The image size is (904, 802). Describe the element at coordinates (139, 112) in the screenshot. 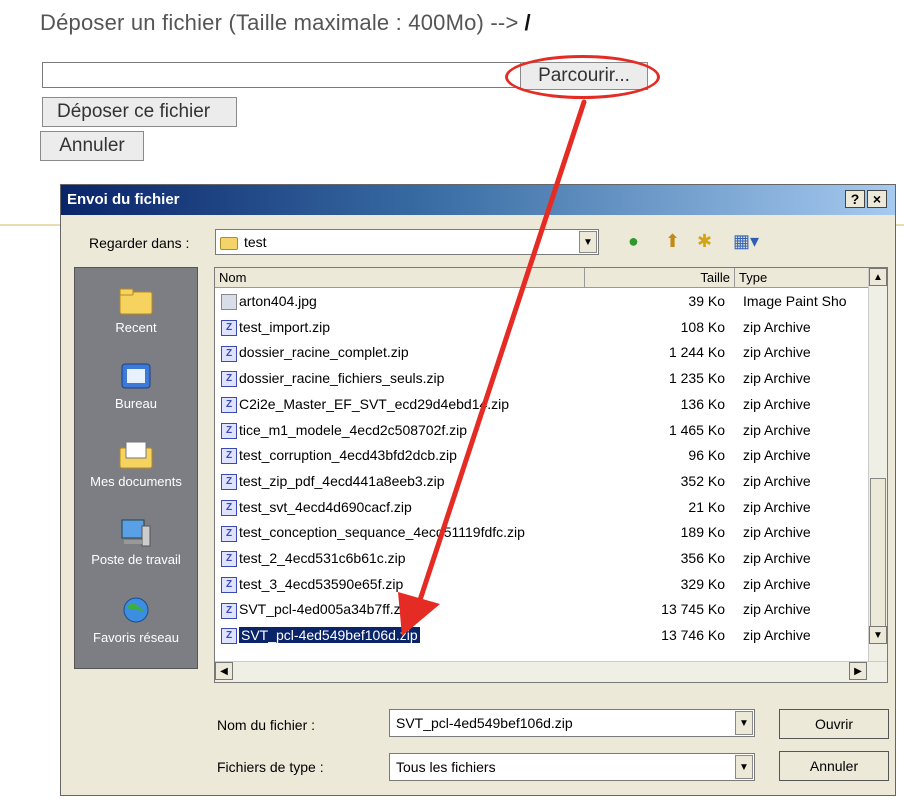

I see `upload-file-button: Déposer ce fichier` at that location.